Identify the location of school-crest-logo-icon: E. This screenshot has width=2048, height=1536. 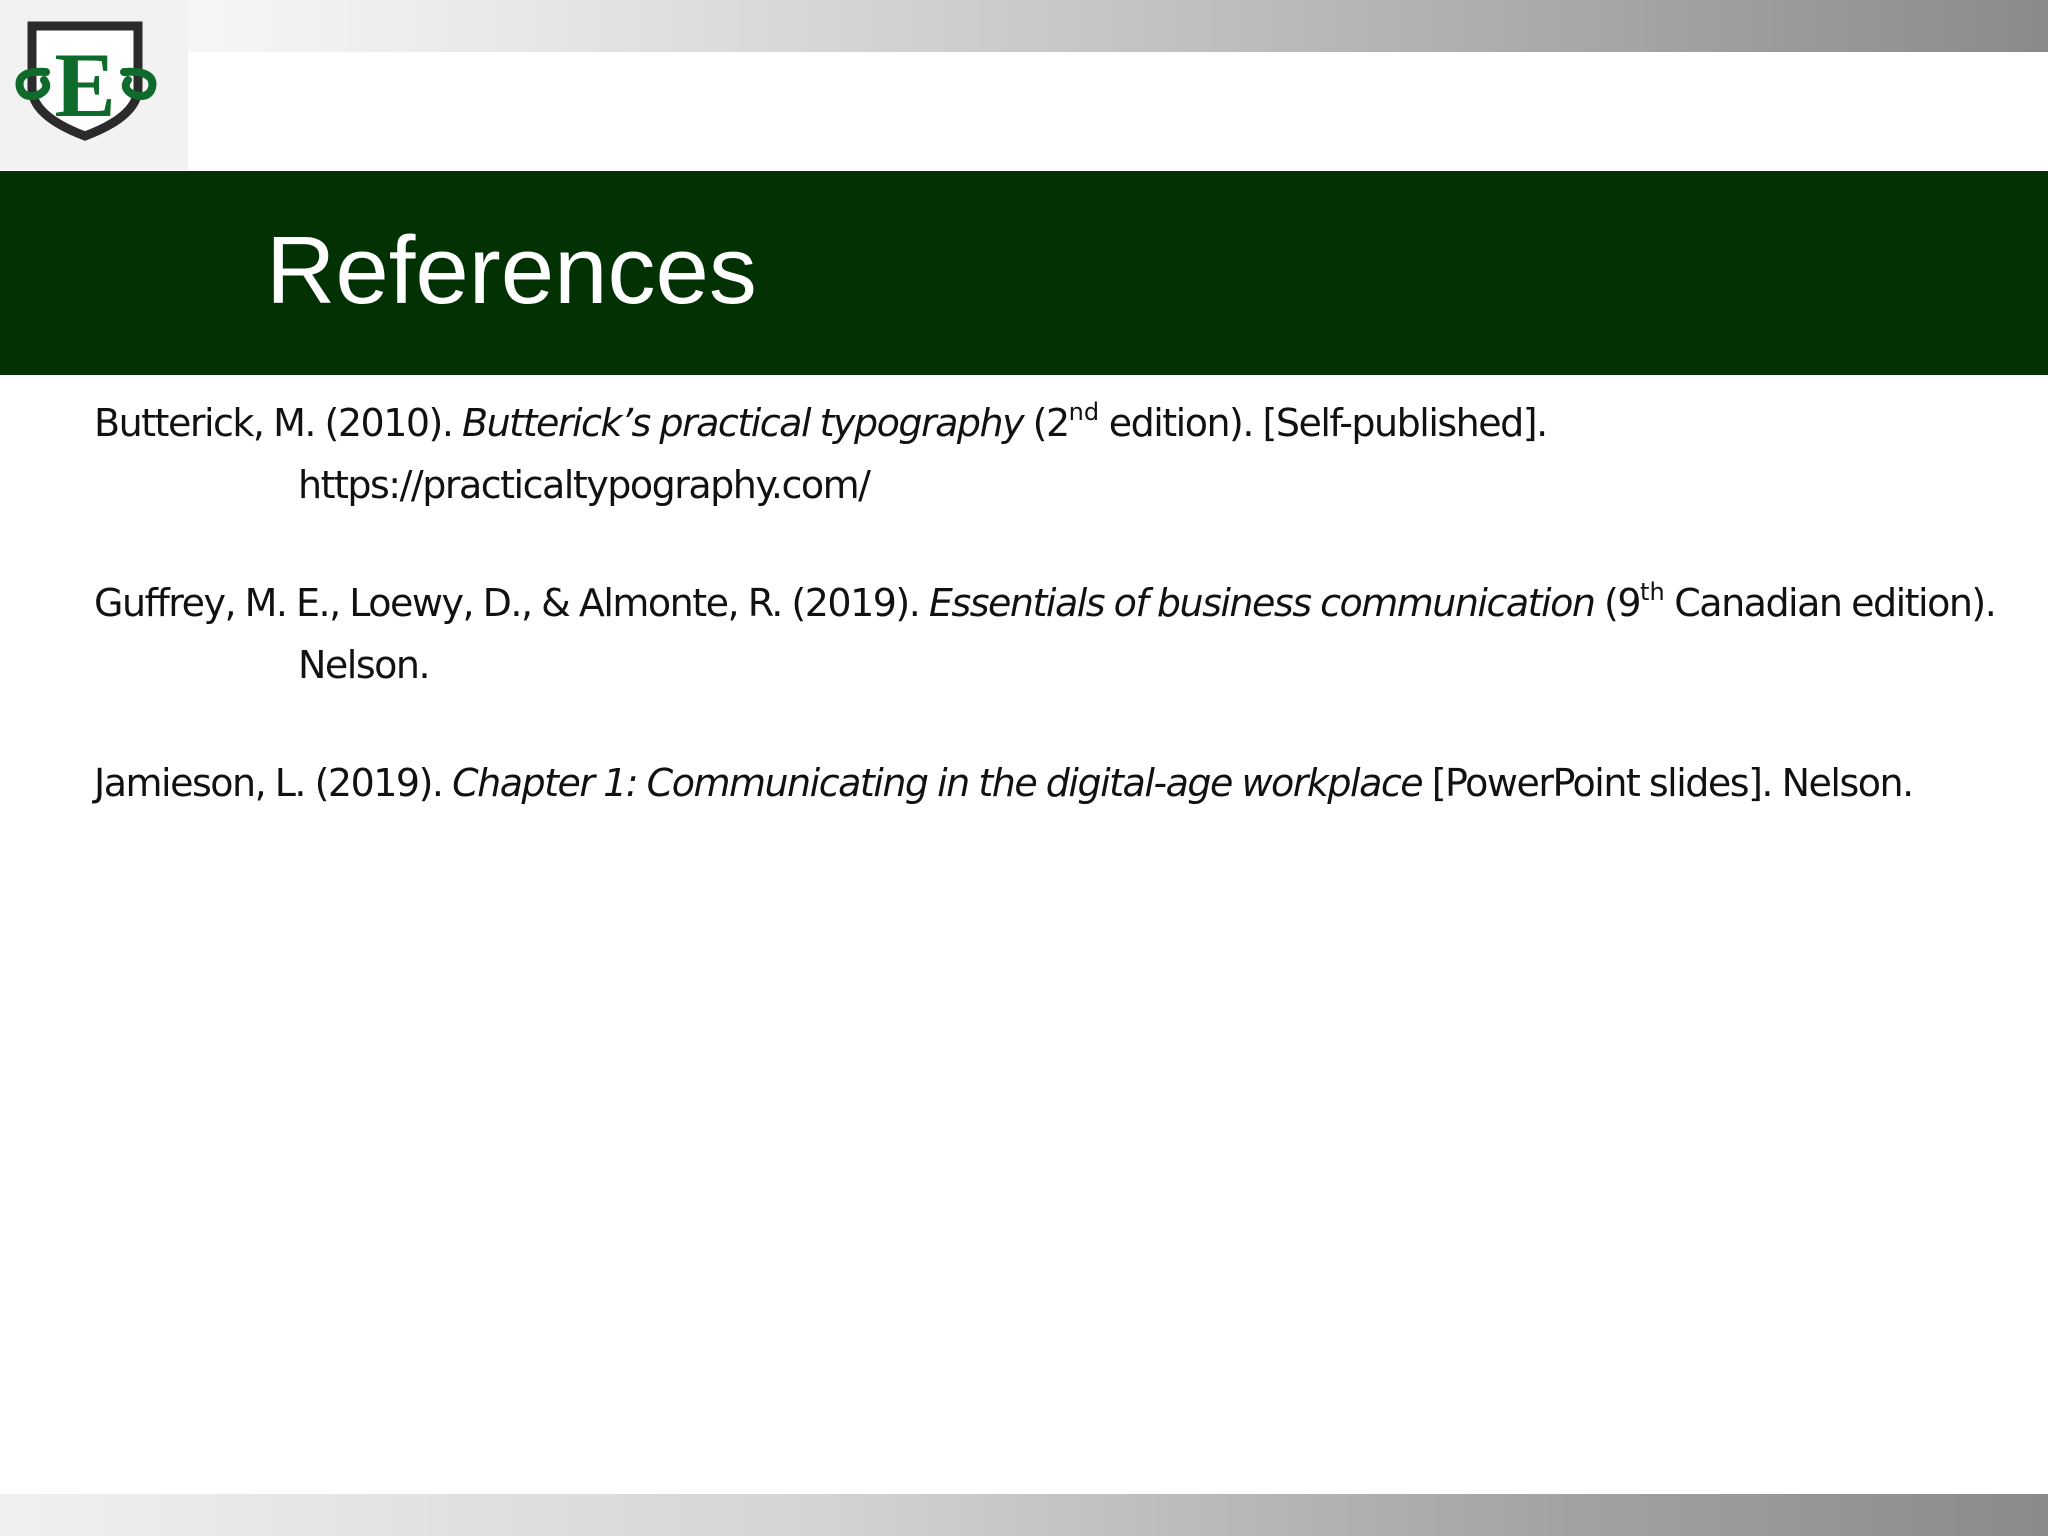
(86, 81).